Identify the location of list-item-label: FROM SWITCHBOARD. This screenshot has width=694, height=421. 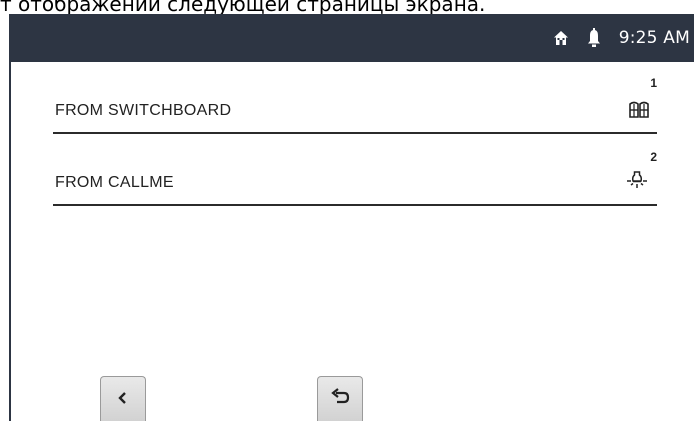
(143, 110).